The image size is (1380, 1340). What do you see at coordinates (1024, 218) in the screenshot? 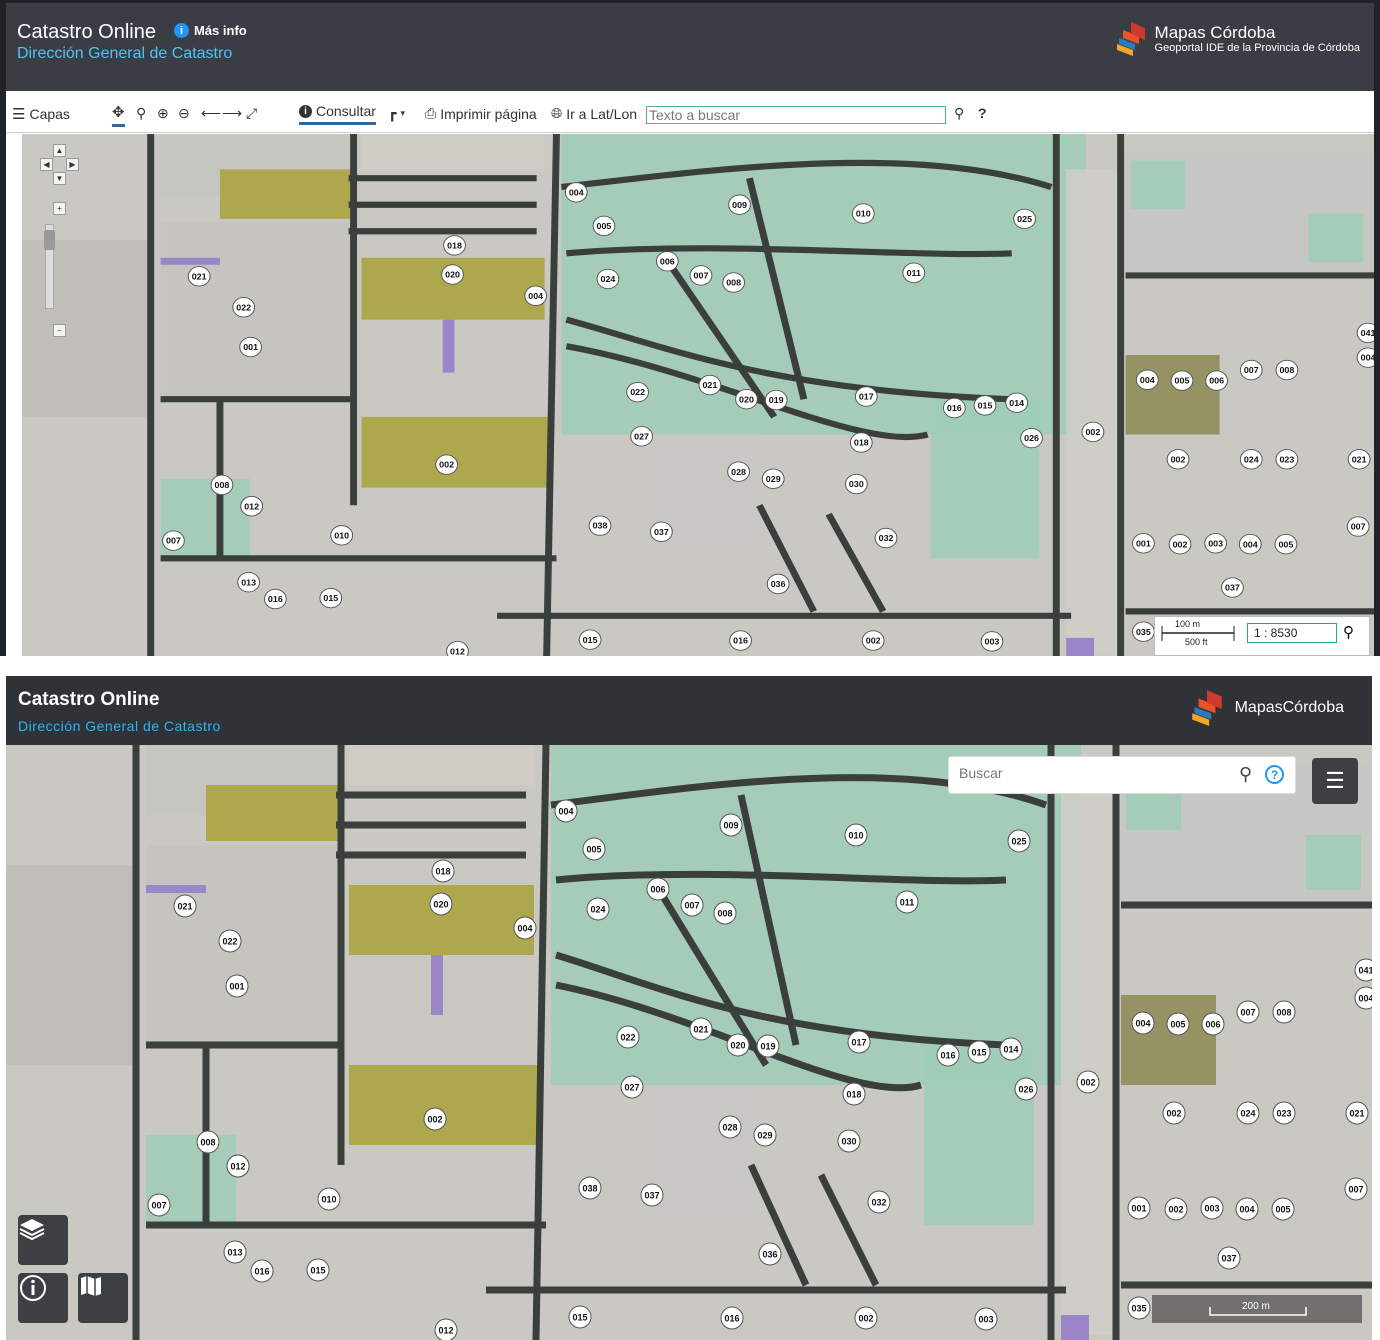
I see `parcel-label: 025` at bounding box center [1024, 218].